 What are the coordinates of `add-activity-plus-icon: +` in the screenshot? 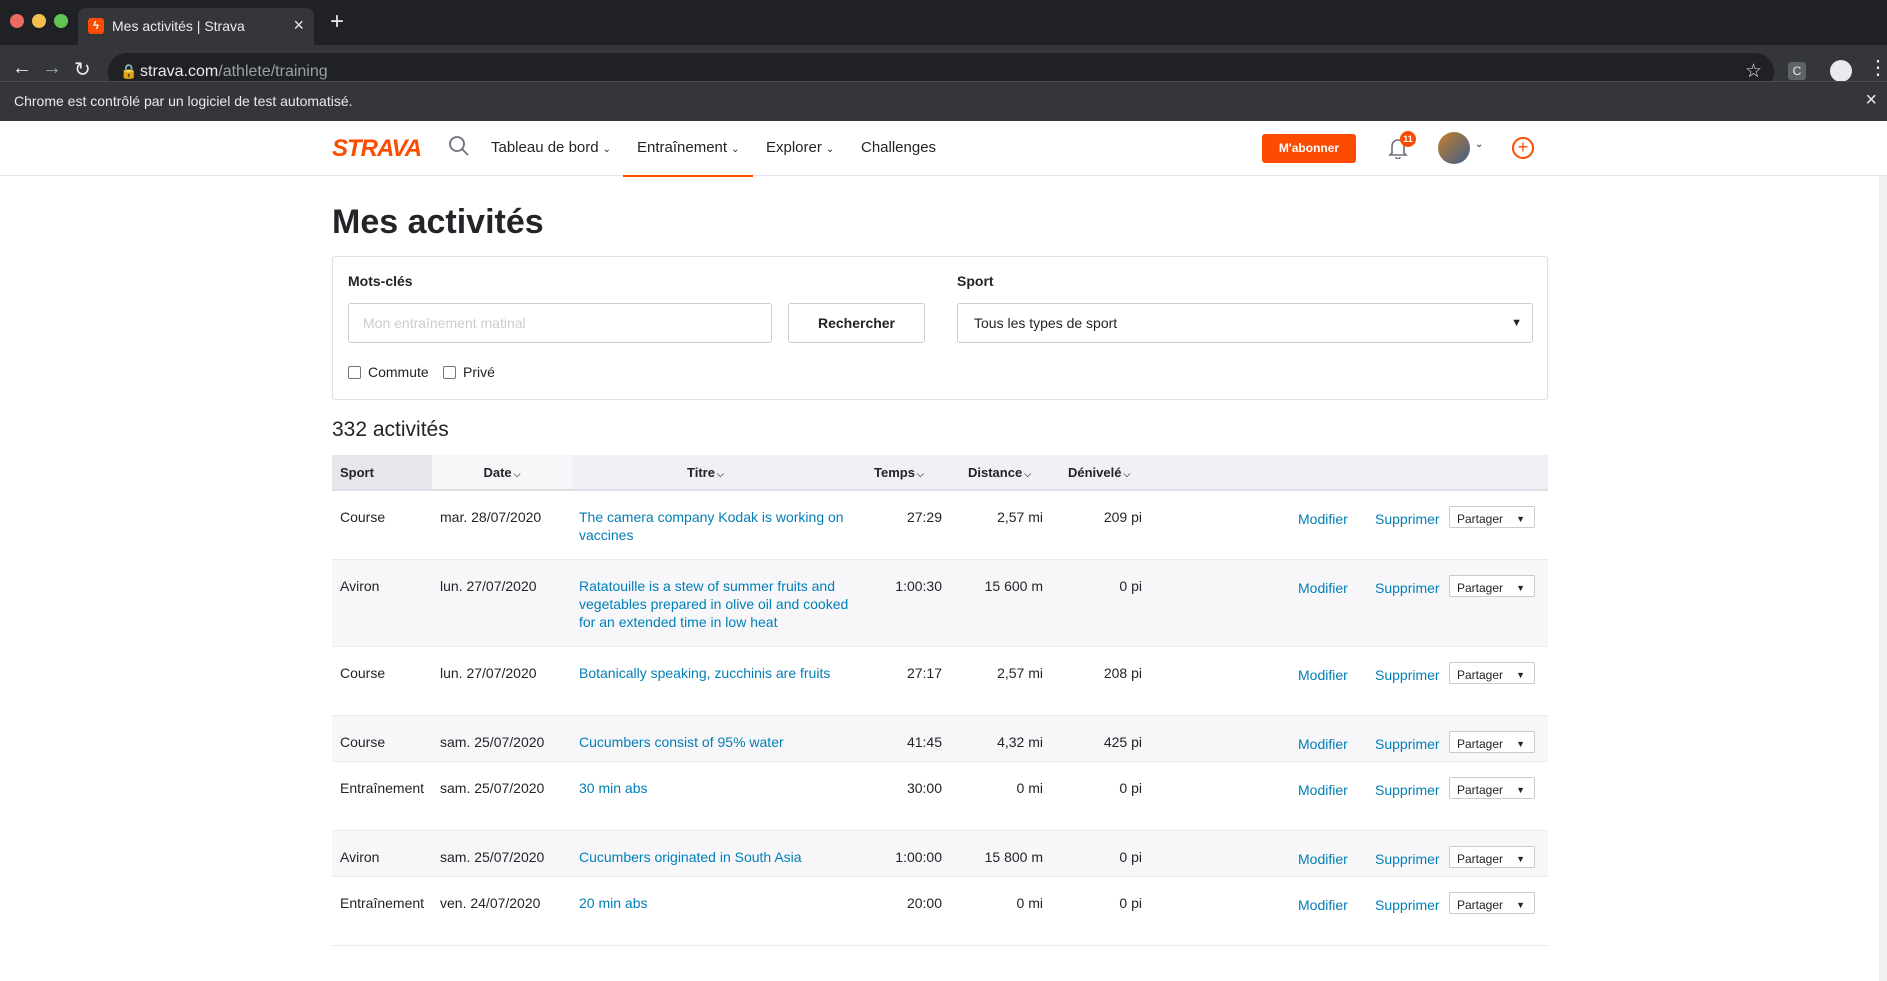 It's located at (1523, 148).